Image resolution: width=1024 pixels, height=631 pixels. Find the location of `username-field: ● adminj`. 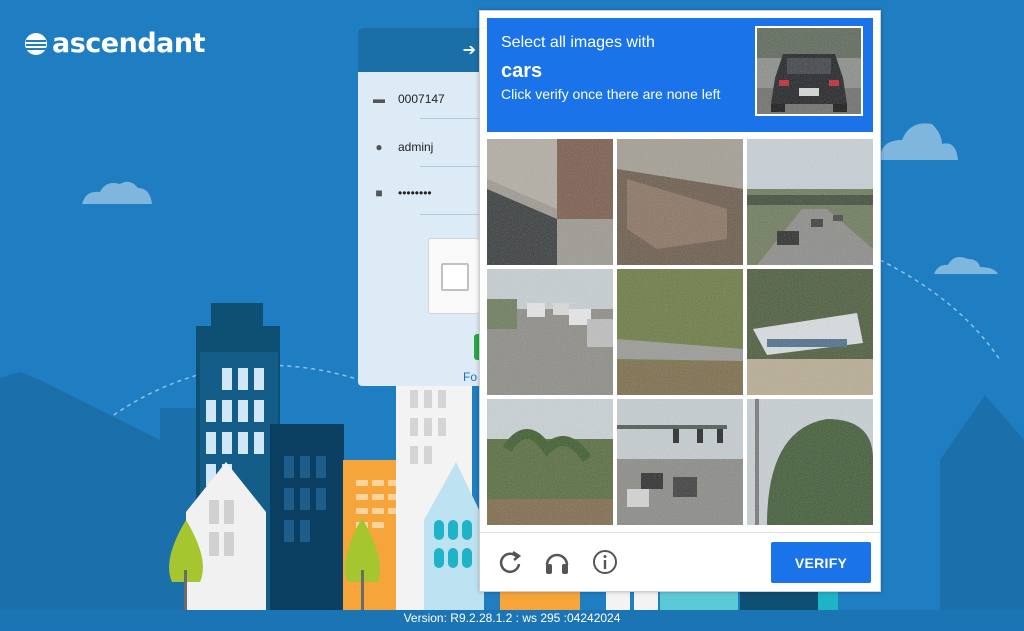

username-field: ● adminj is located at coordinates (432, 147).